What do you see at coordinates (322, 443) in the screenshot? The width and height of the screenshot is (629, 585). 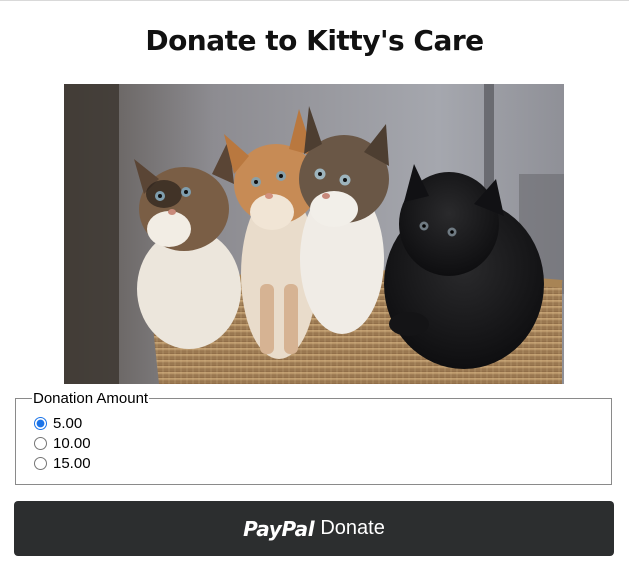 I see `amount-option-10: 10.00` at bounding box center [322, 443].